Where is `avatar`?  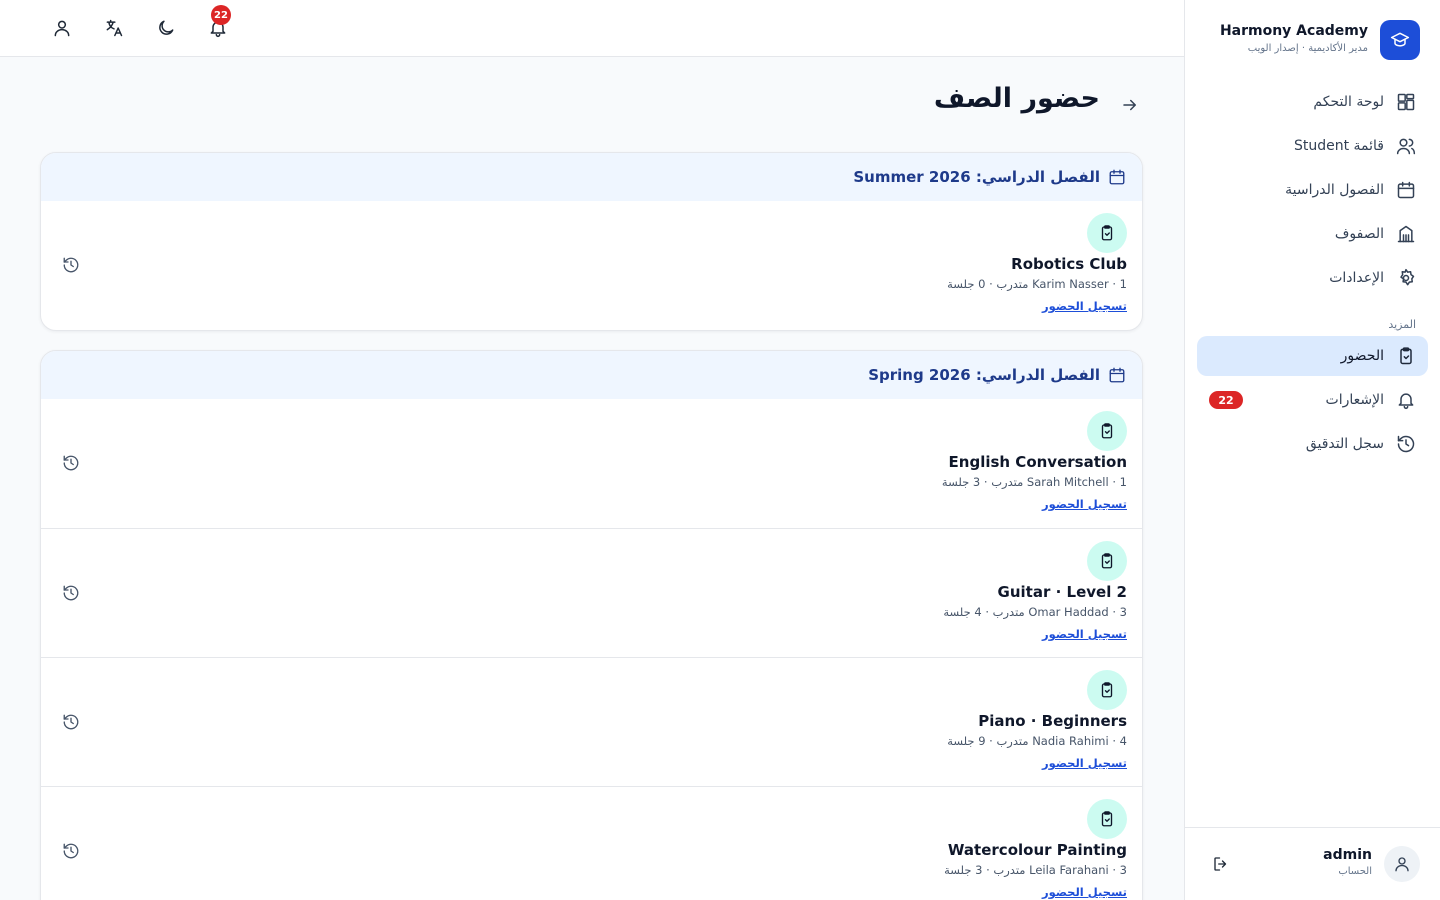 avatar is located at coordinates (1402, 864).